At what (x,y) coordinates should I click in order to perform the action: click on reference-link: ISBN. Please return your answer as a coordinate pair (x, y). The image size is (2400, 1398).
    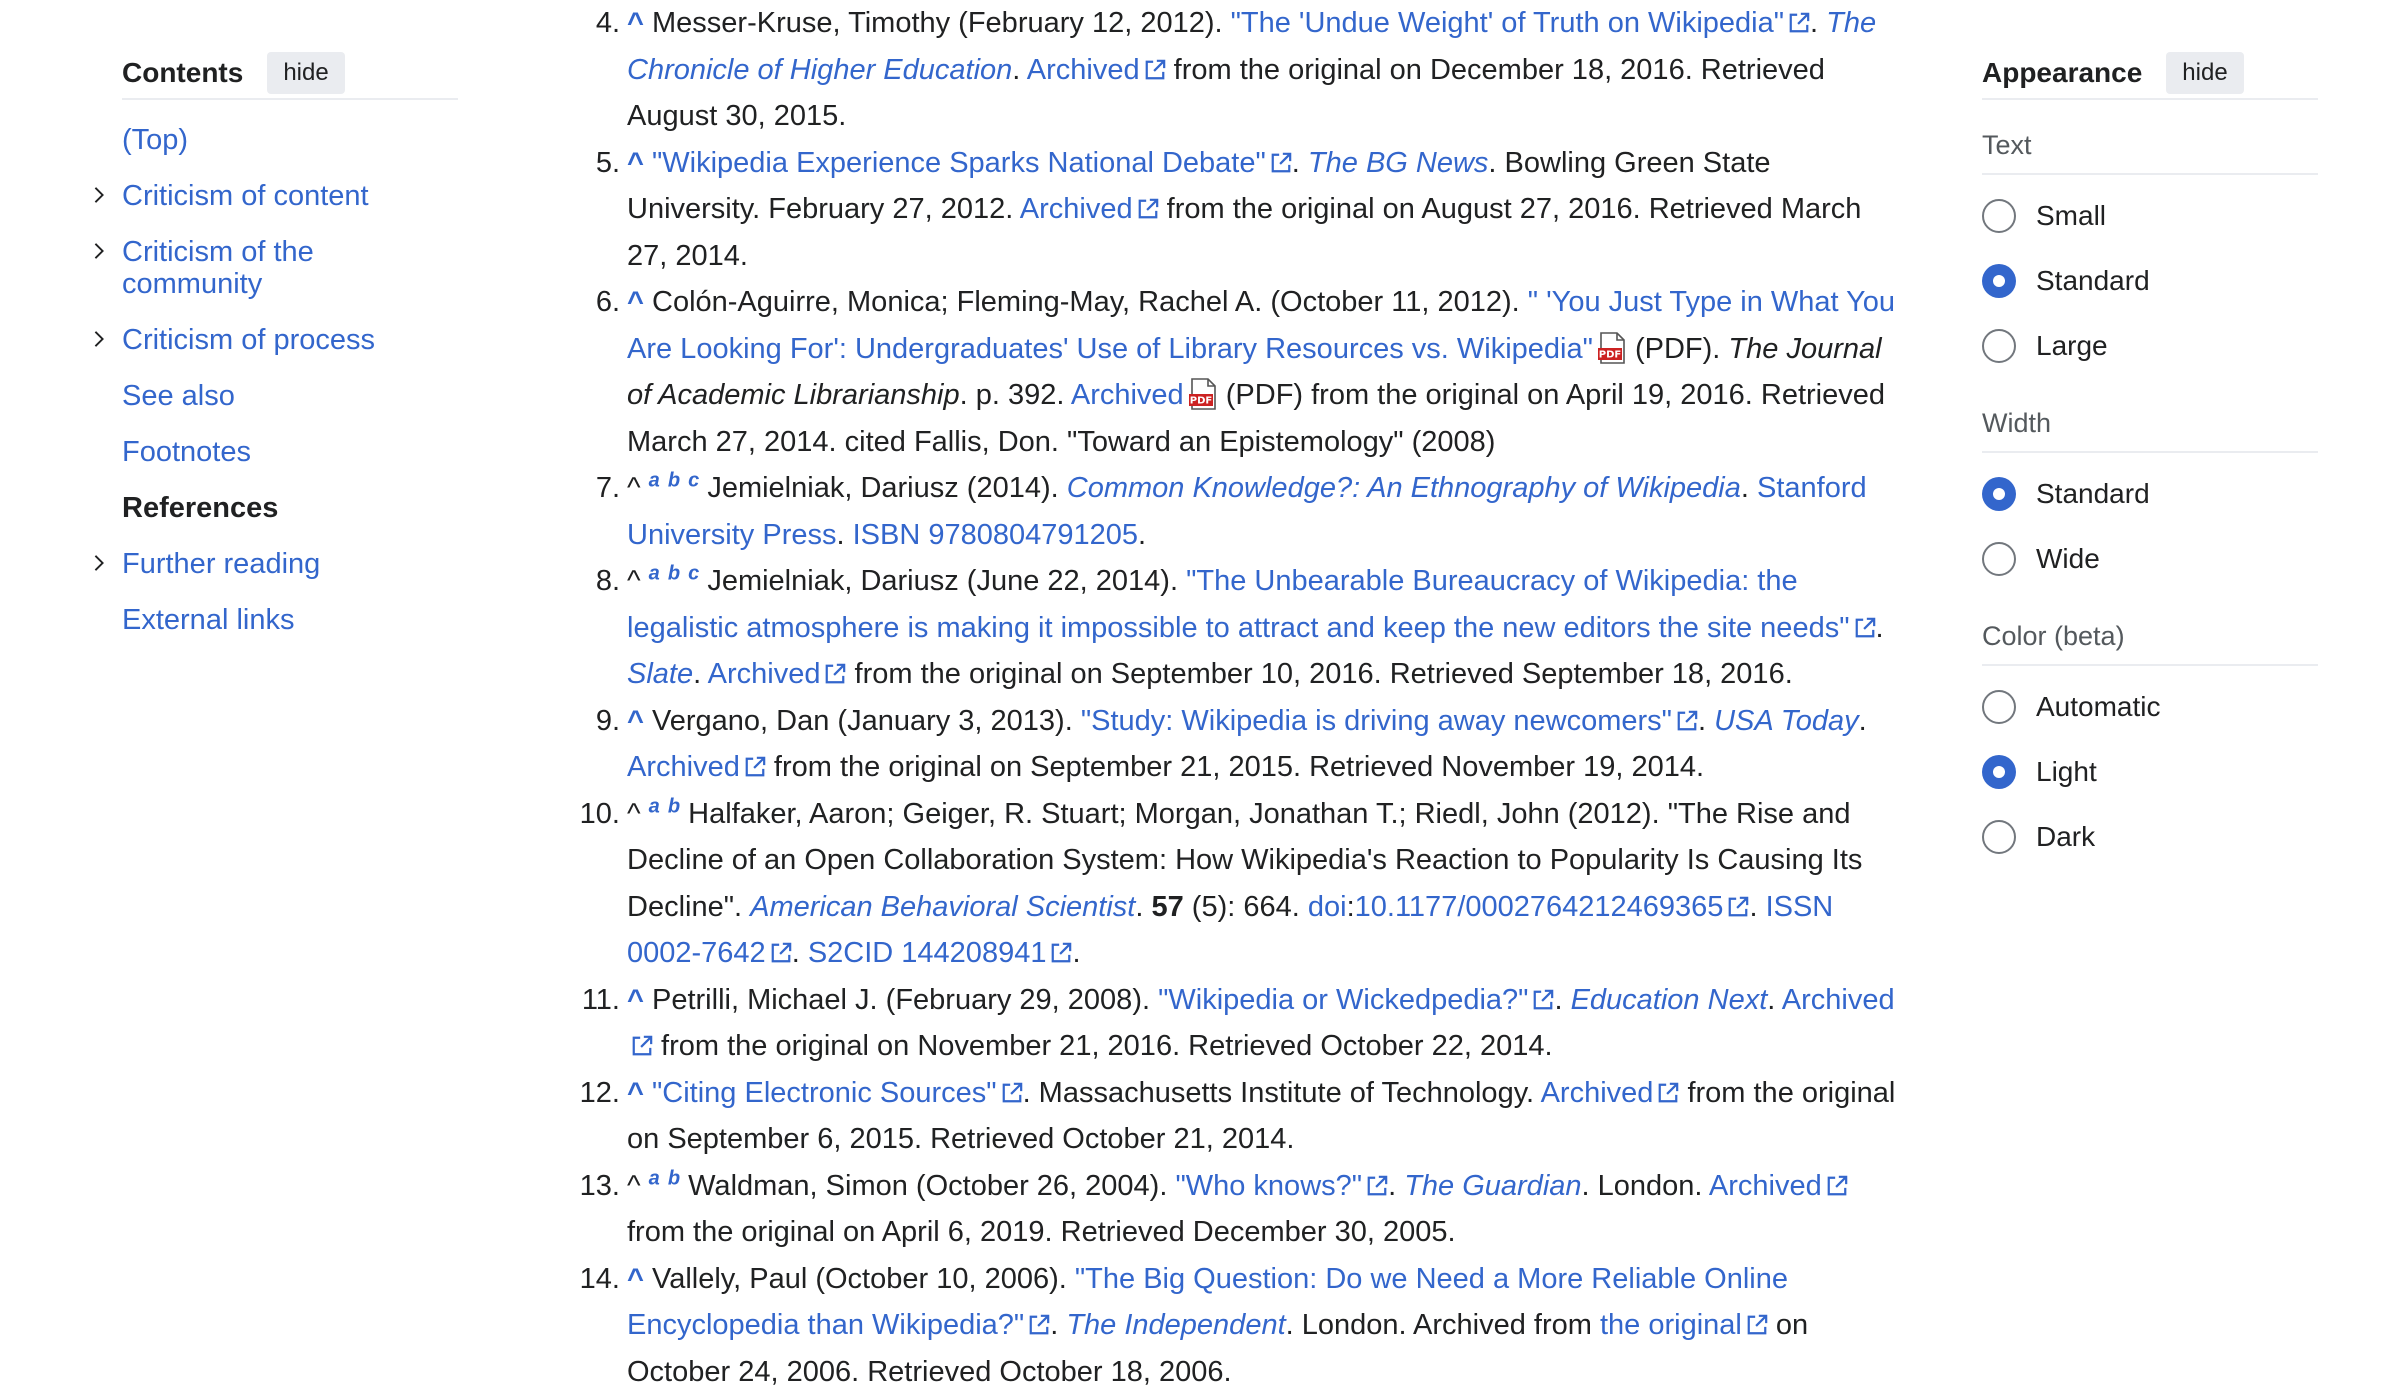
    Looking at the image, I should click on (887, 535).